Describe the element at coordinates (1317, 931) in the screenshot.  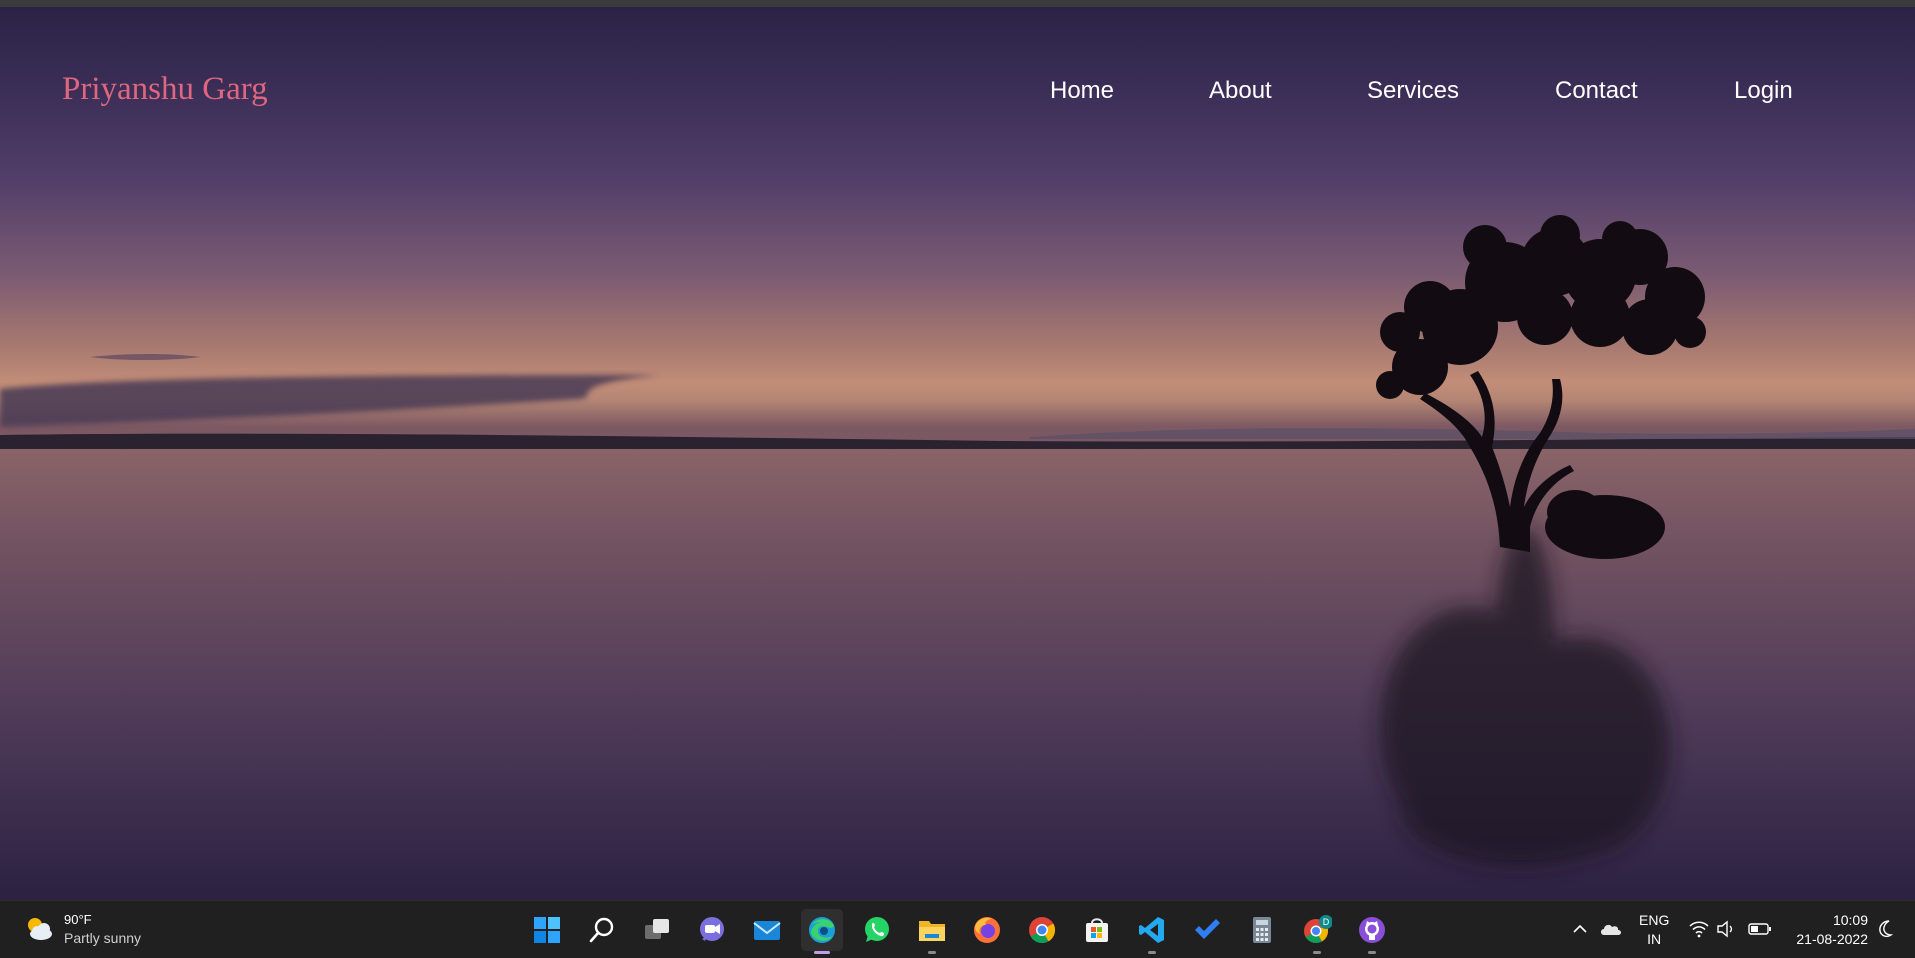
I see `chrome-profile-icon: D` at that location.